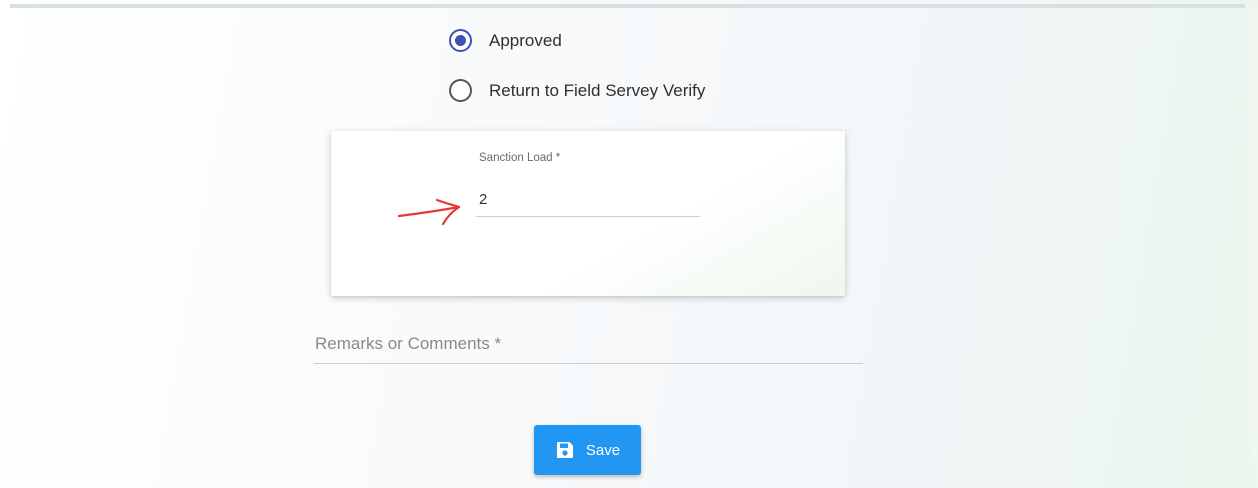 The image size is (1258, 488). I want to click on radio-label-return-to-field-survey: Return to Field Servey Verify, so click(597, 90).